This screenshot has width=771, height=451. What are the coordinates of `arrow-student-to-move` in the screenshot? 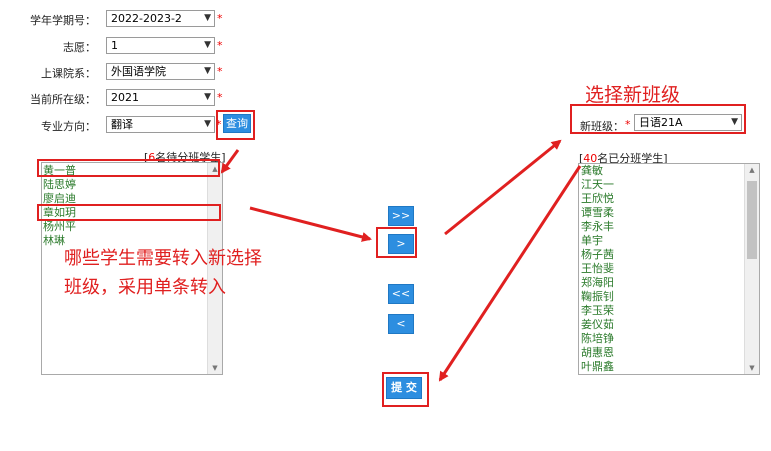 It's located at (310, 224).